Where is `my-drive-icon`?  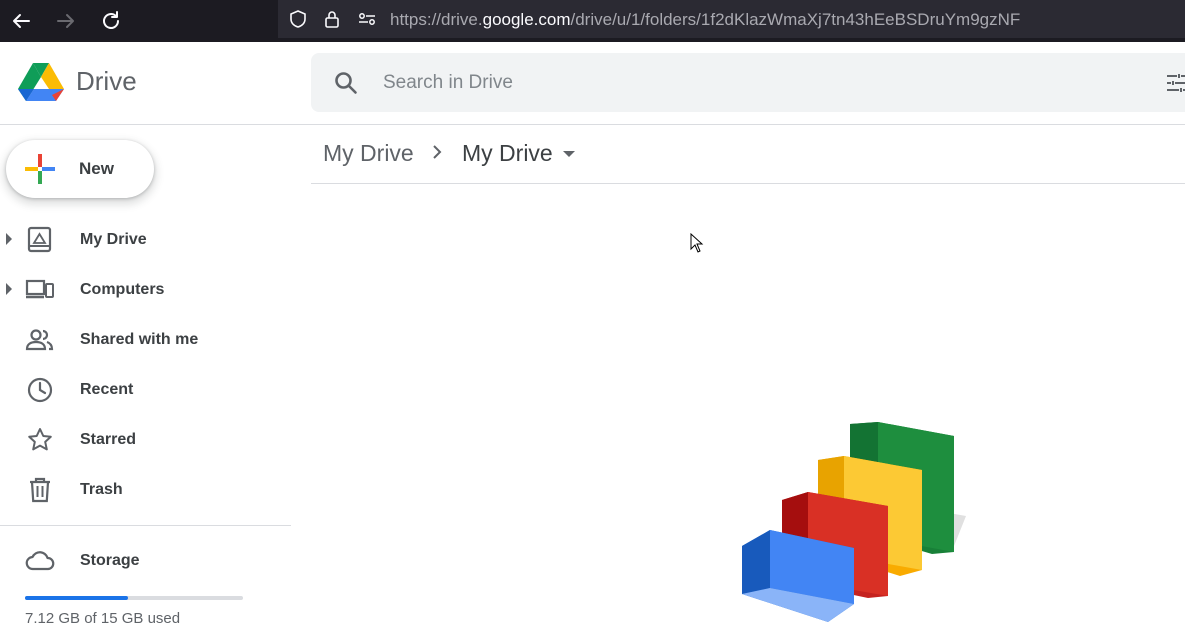
my-drive-icon is located at coordinates (39, 239).